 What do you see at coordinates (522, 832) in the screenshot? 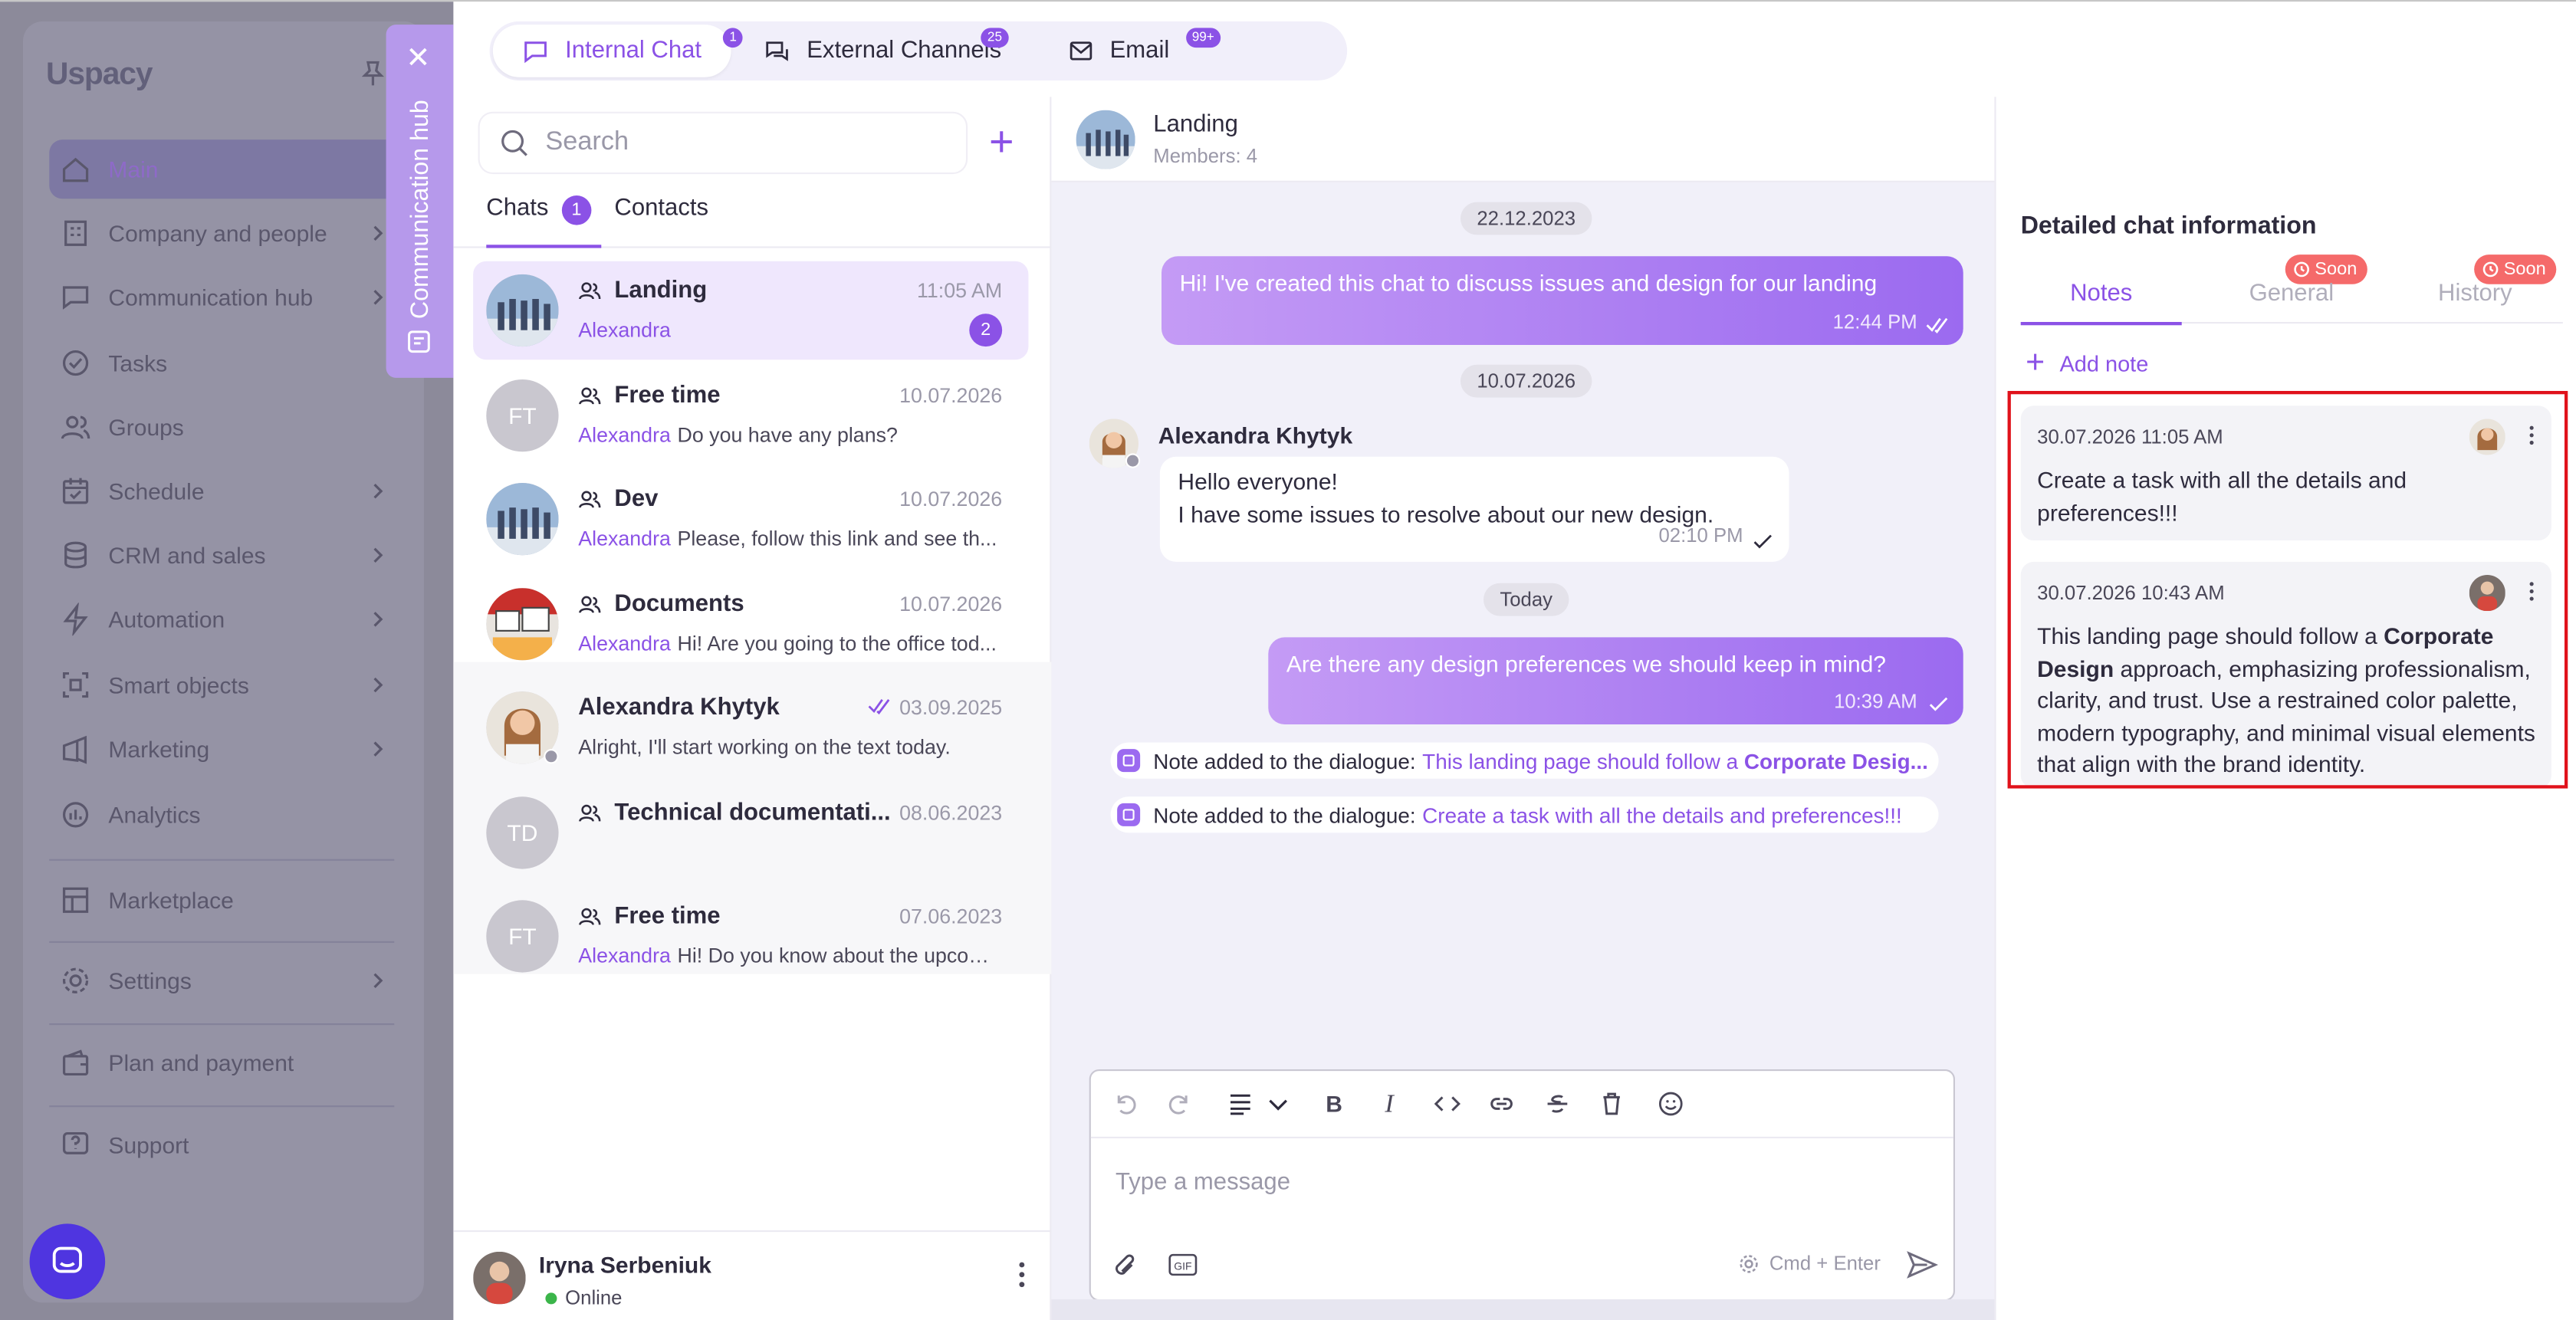
I see `chat-avatar: TD` at bounding box center [522, 832].